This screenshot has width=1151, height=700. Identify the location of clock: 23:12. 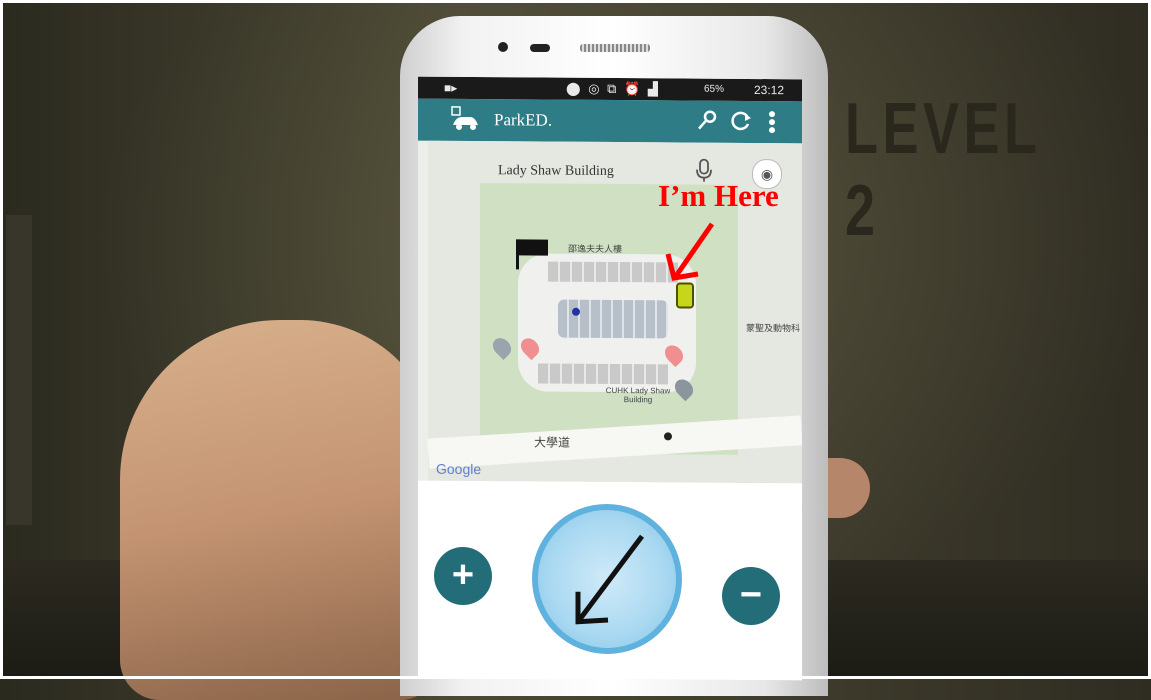
(769, 90).